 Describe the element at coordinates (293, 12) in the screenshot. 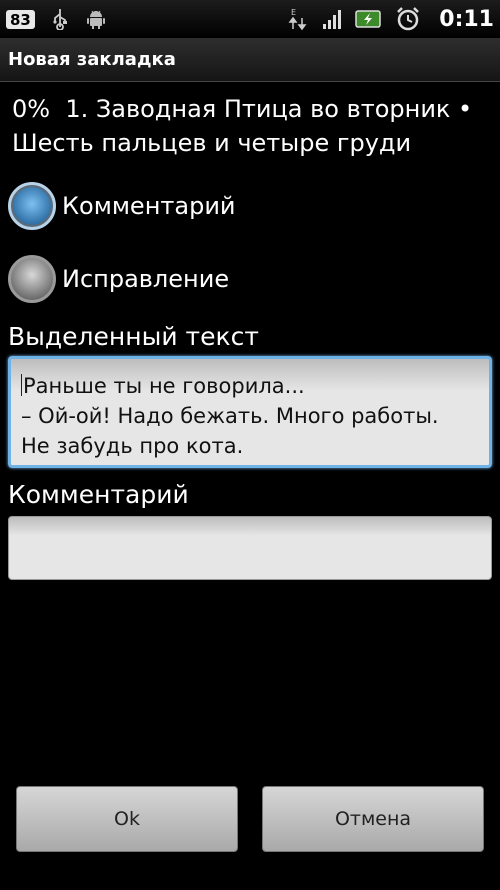

I see `svg-text: E` at that location.